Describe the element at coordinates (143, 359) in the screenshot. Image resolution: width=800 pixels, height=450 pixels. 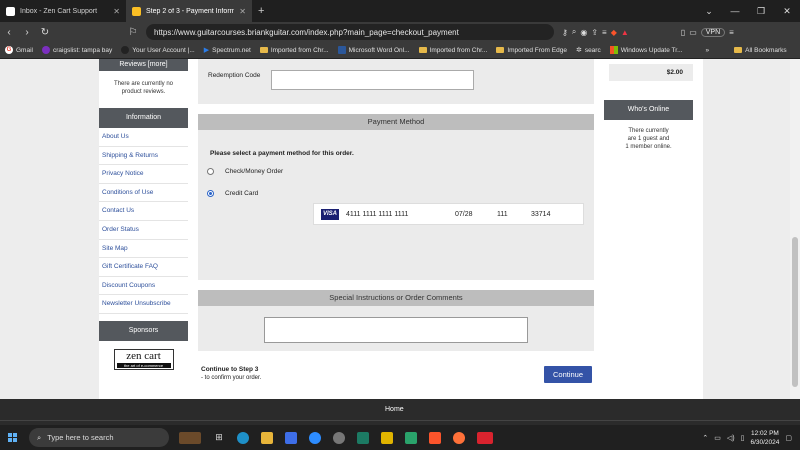
I see `zencart-logo: zen cart the art of e-commerce` at that location.